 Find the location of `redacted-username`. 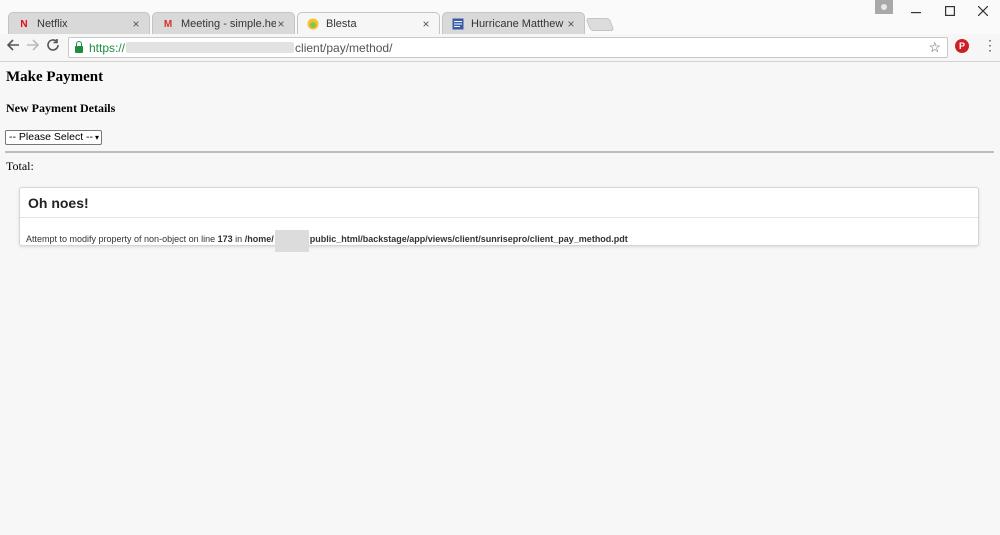

redacted-username is located at coordinates (291, 241).